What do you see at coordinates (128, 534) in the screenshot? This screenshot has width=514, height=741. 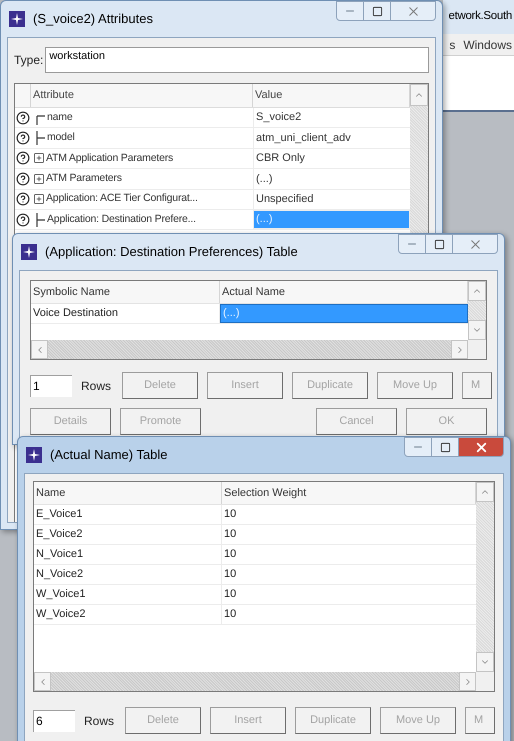 I see `table-cell: E_Voice2` at bounding box center [128, 534].